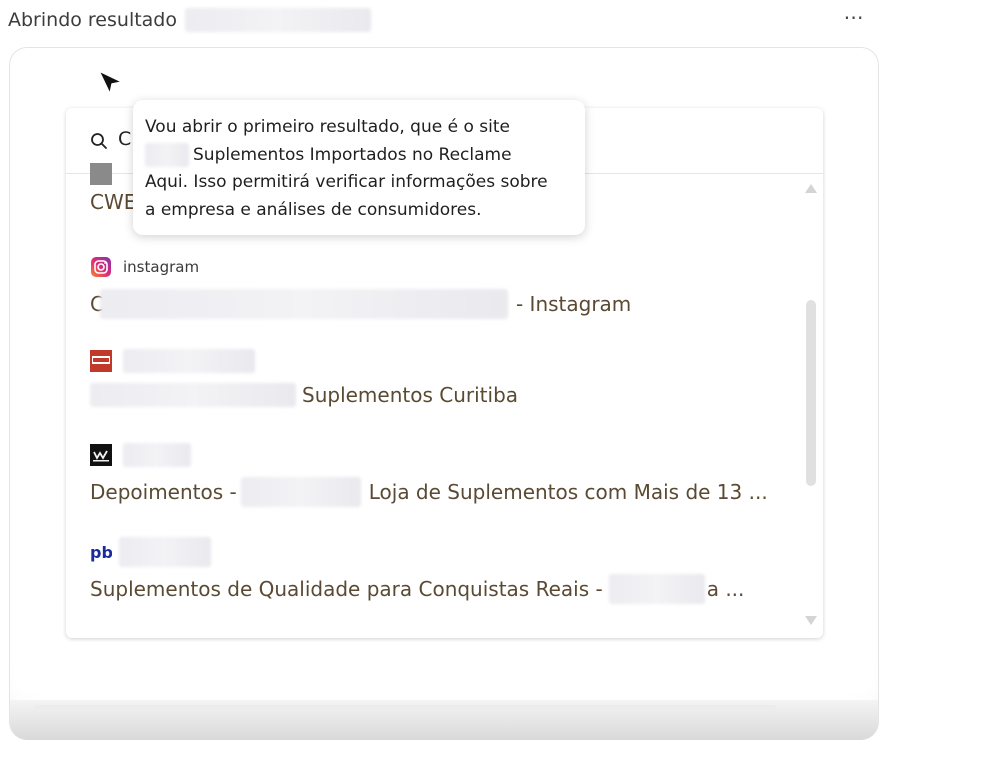 This screenshot has height=764, width=984. I want to click on list-item: Suplementos Curitiba, so click(440, 378).